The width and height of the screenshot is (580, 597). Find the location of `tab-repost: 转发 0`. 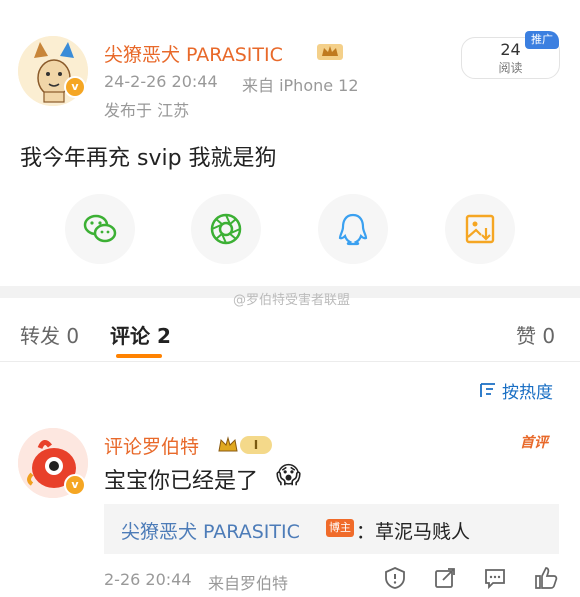

tab-repost: 转发 0 is located at coordinates (49, 334).